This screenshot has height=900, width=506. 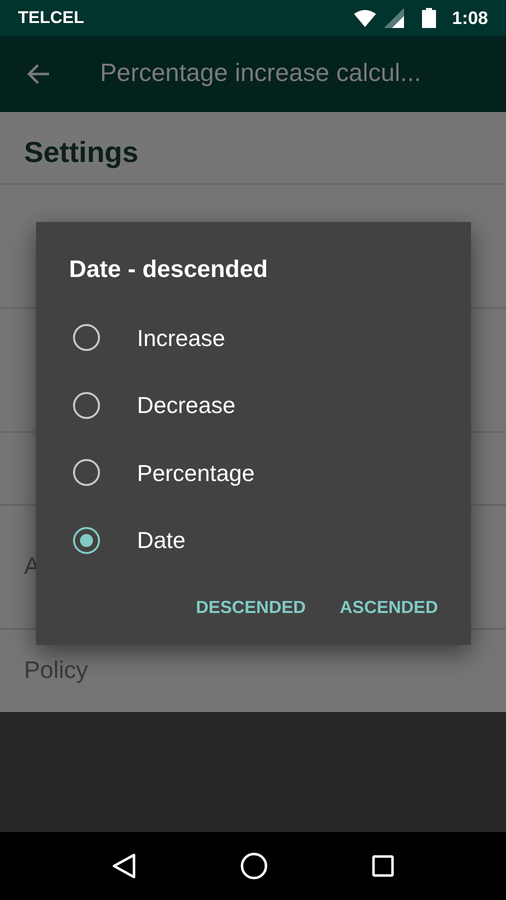 I want to click on signal-icon, so click(x=394, y=18).